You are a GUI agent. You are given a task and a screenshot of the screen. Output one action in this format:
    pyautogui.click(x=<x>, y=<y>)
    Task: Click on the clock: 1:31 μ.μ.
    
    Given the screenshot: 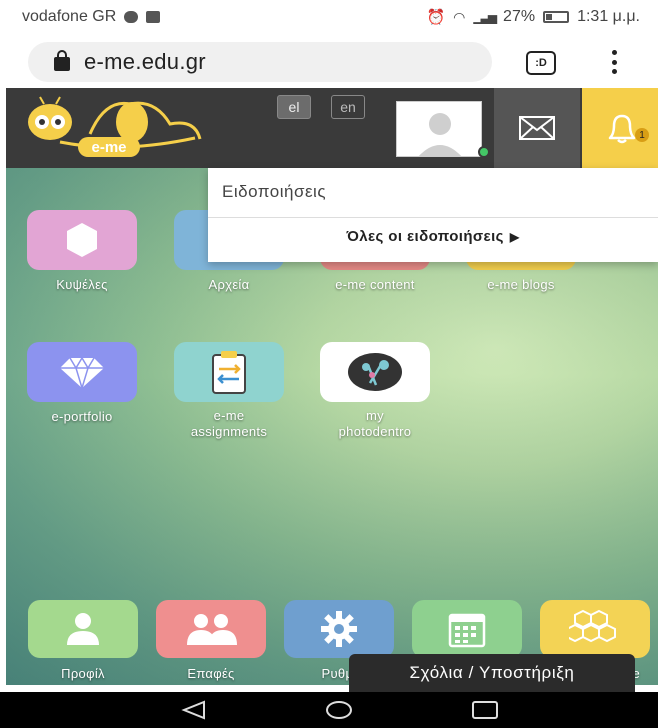 What is the action you would take?
    pyautogui.click(x=608, y=16)
    